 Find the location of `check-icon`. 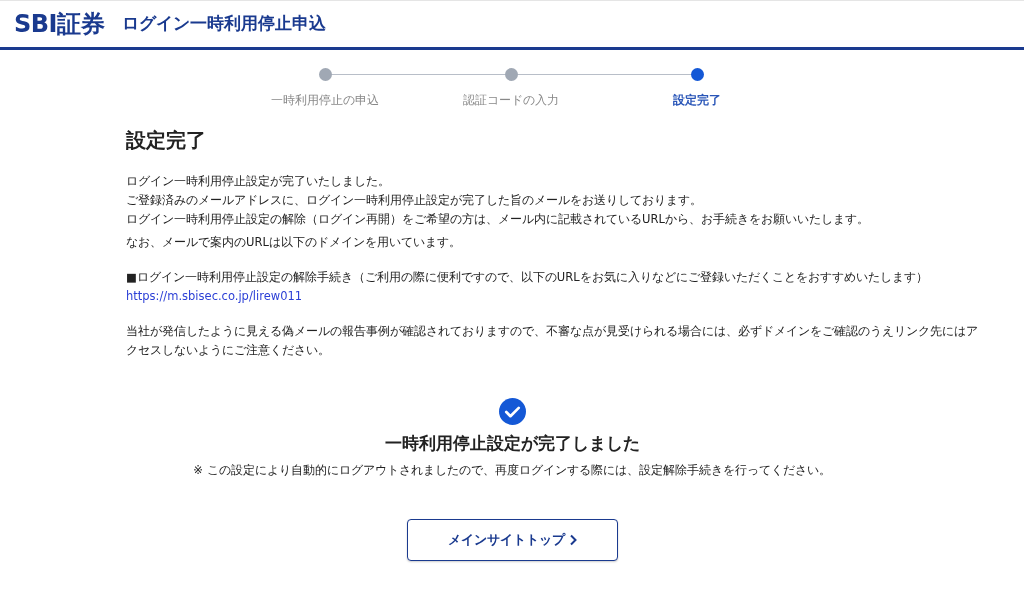

check-icon is located at coordinates (512, 411).